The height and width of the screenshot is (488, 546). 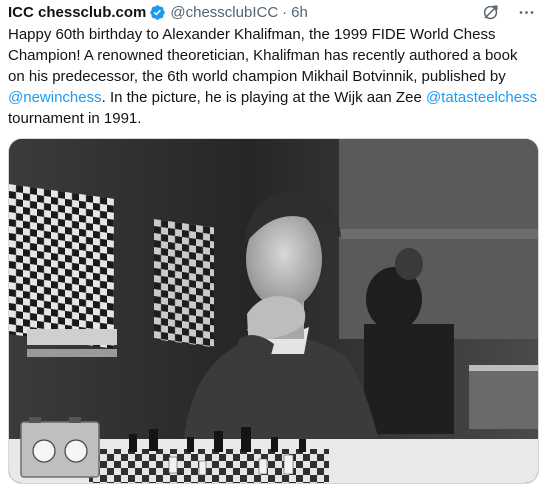 I want to click on tweet-header: ICC chessclub.com @chessclubICC · 6h, so click(x=272, y=12).